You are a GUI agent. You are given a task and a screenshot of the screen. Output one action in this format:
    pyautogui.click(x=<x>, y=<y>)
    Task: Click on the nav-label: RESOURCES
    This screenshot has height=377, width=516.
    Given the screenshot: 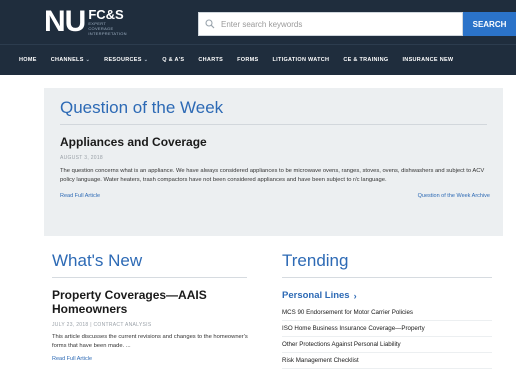 What is the action you would take?
    pyautogui.click(x=123, y=60)
    